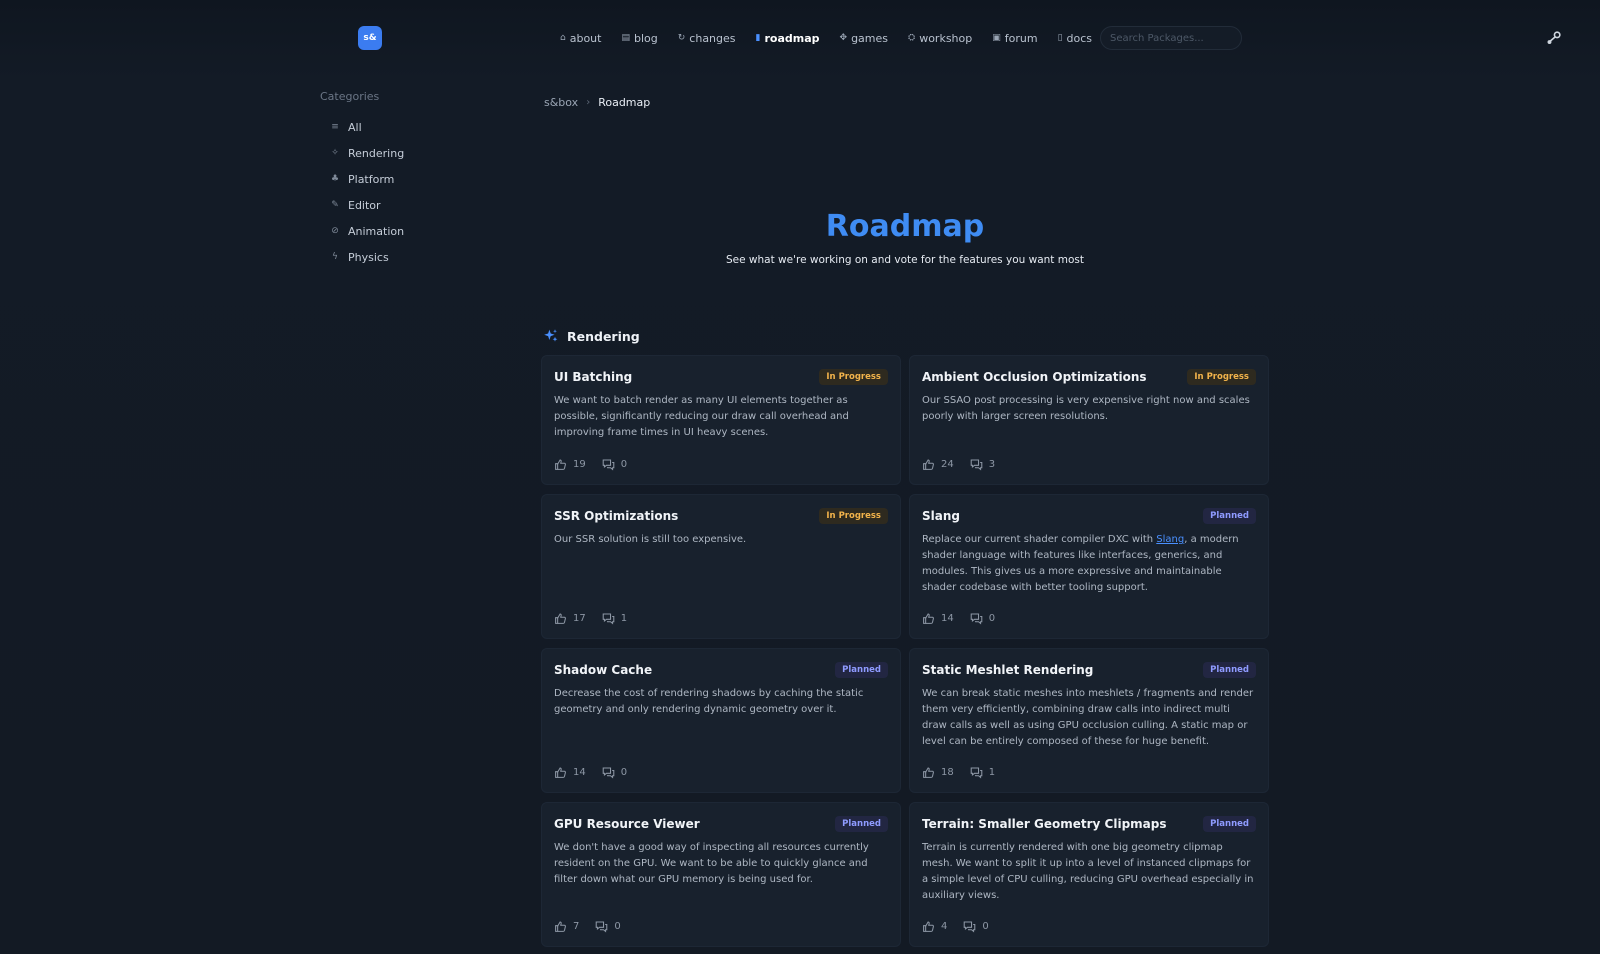 This screenshot has height=954, width=1600. What do you see at coordinates (400, 257) in the screenshot?
I see `category-physics: ϟ Physics` at bounding box center [400, 257].